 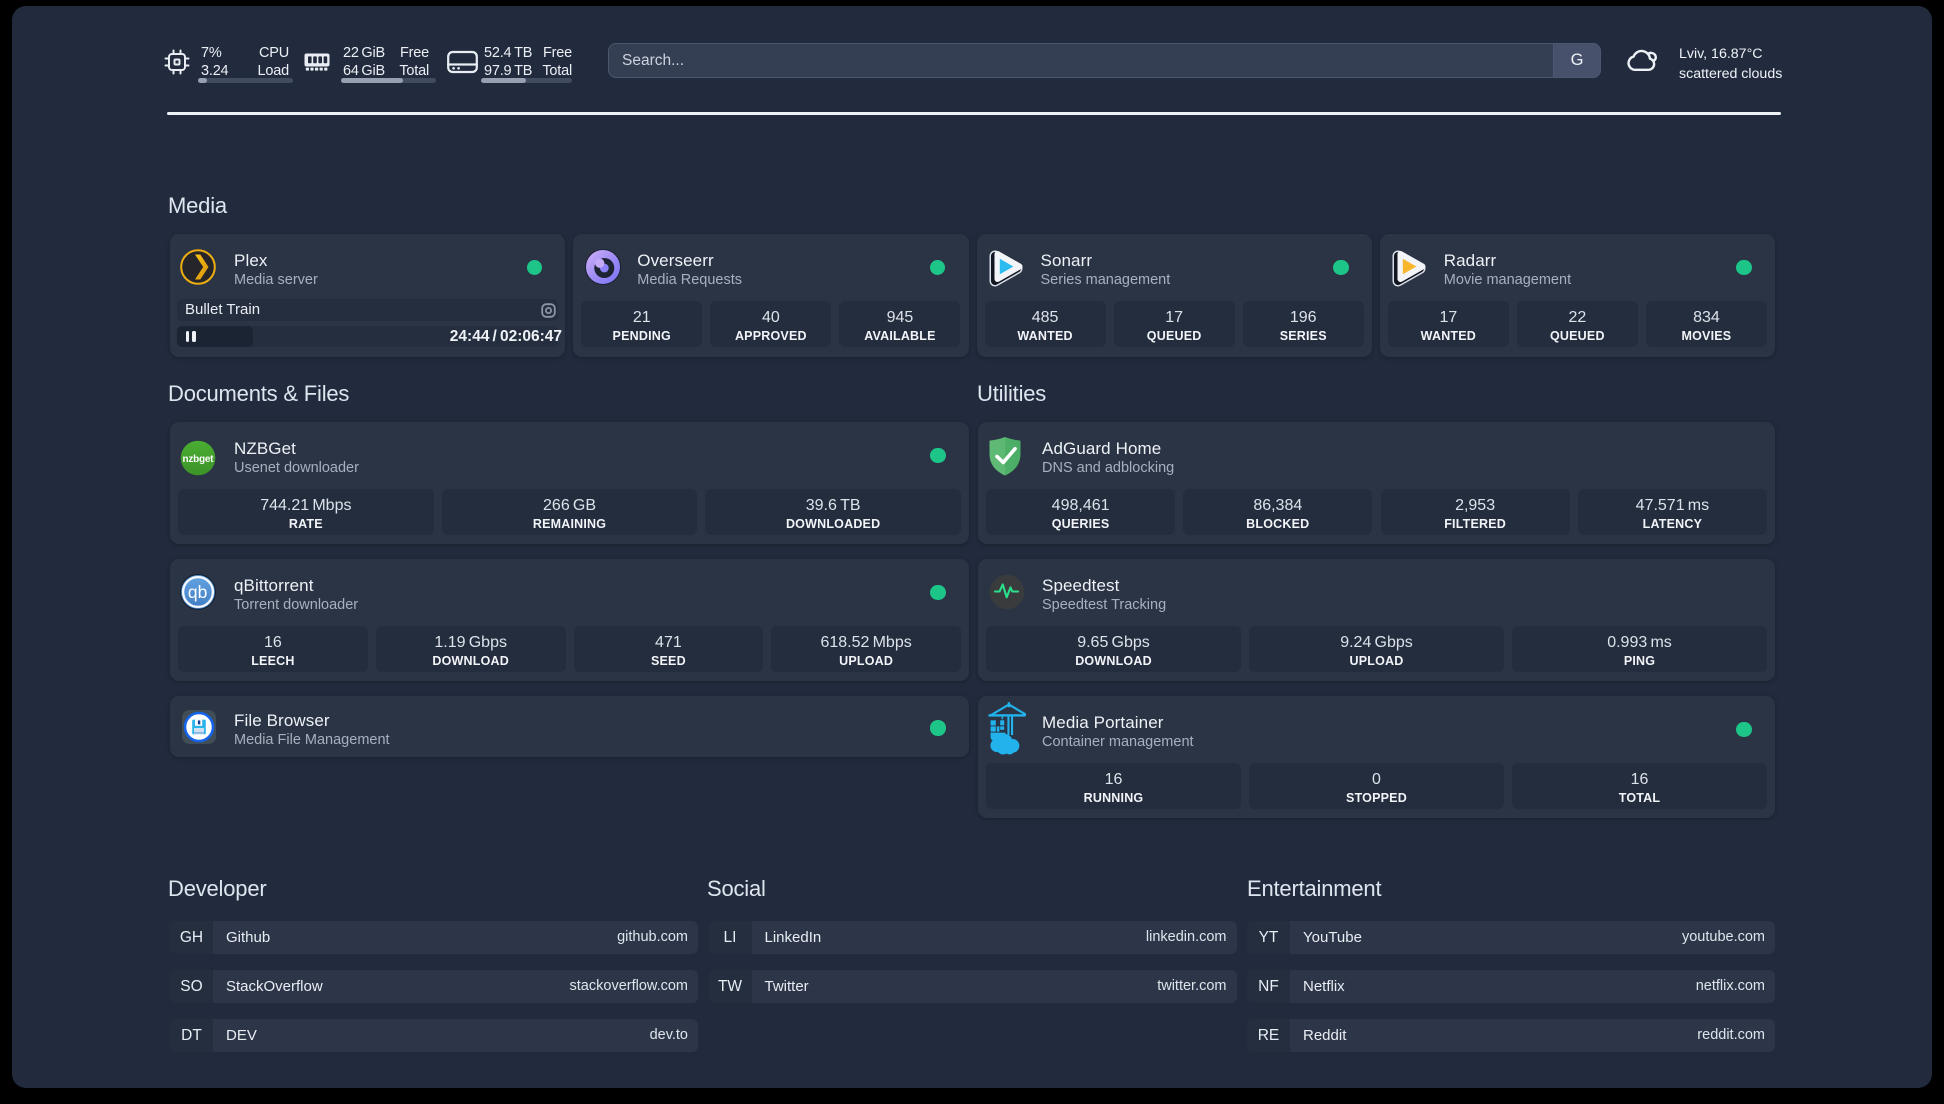 I want to click on svg-text: nzbget, so click(x=199, y=459).